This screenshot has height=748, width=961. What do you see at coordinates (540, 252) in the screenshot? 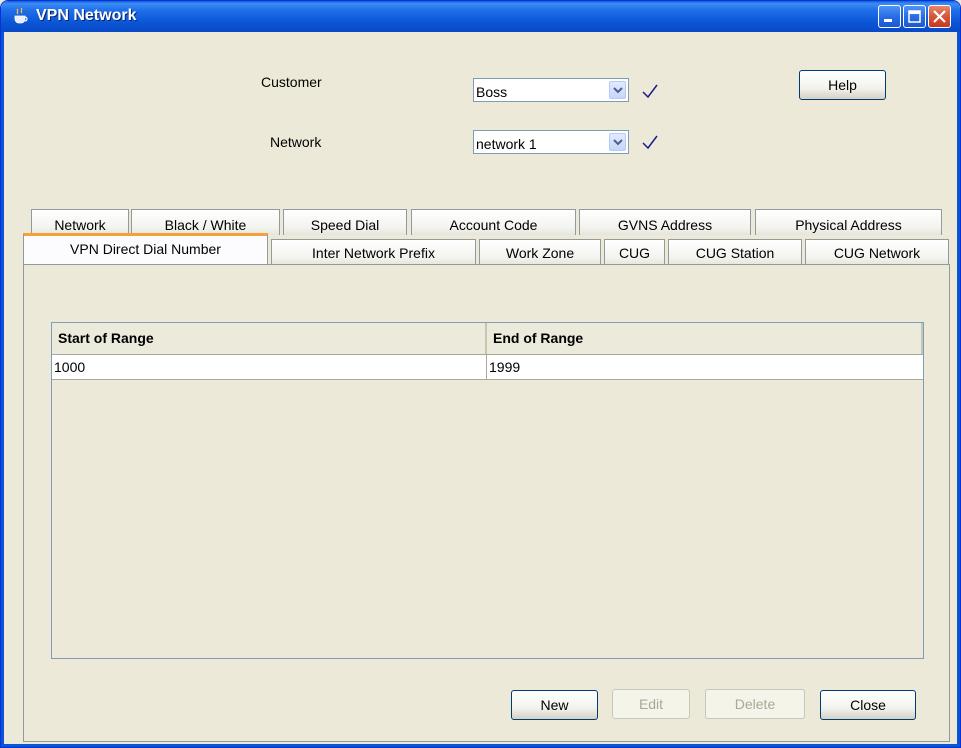
I see `tab-work-zone: Work Zone` at bounding box center [540, 252].